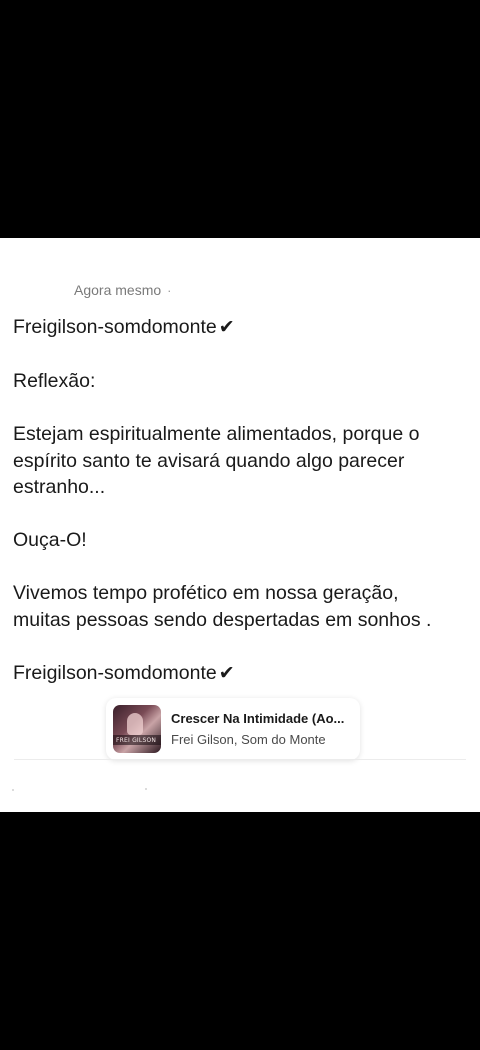 The image size is (480, 1050). What do you see at coordinates (54, 381) in the screenshot?
I see `post-line: Reflexão:` at bounding box center [54, 381].